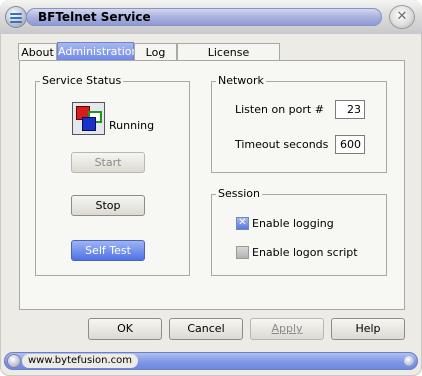 The height and width of the screenshot is (376, 422). I want to click on status-bar: www.bytefusion.com, so click(211, 361).